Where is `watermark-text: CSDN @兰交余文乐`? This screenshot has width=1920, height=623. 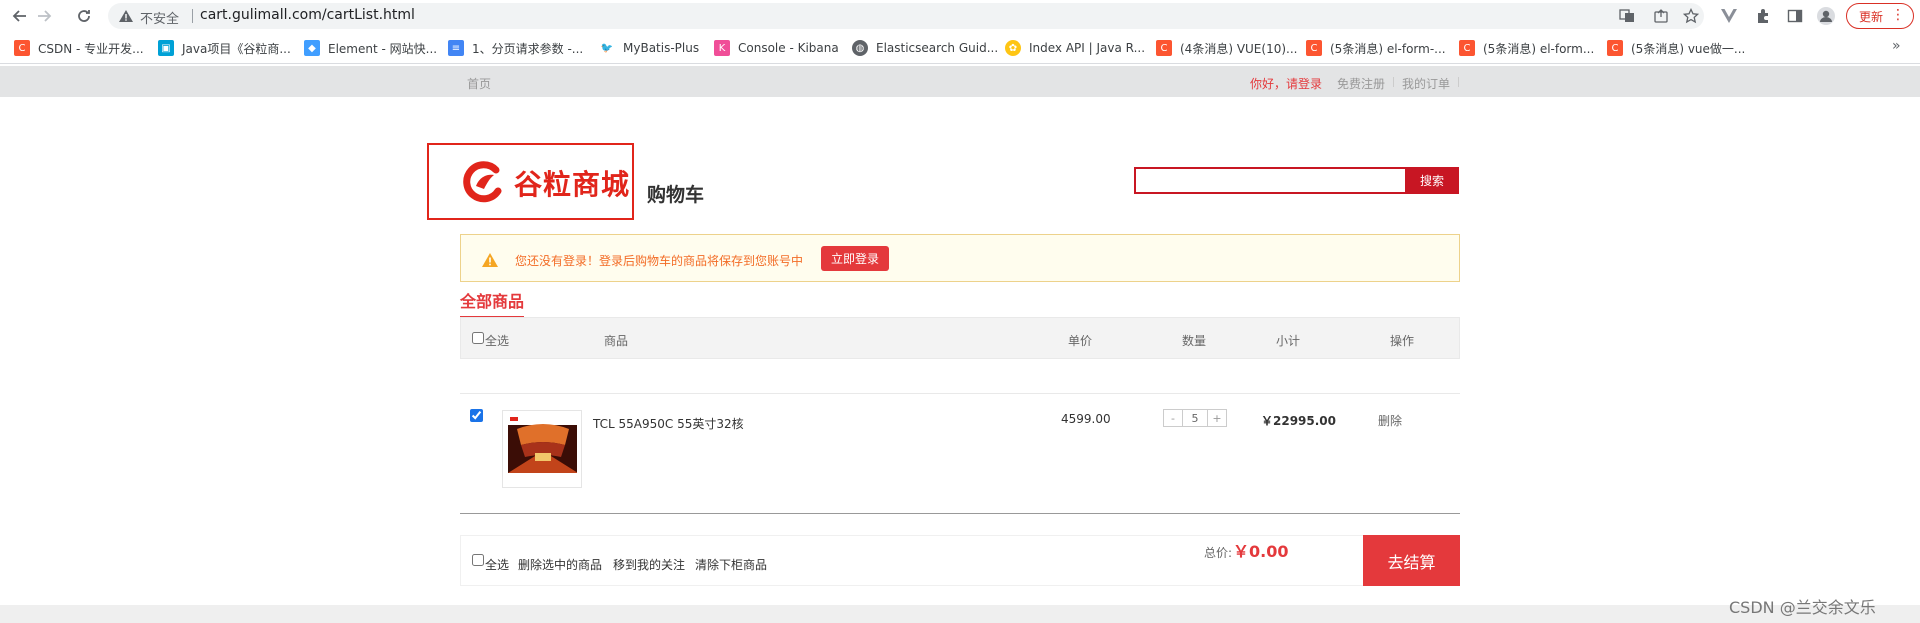 watermark-text: CSDN @兰交余文乐 is located at coordinates (1802, 607).